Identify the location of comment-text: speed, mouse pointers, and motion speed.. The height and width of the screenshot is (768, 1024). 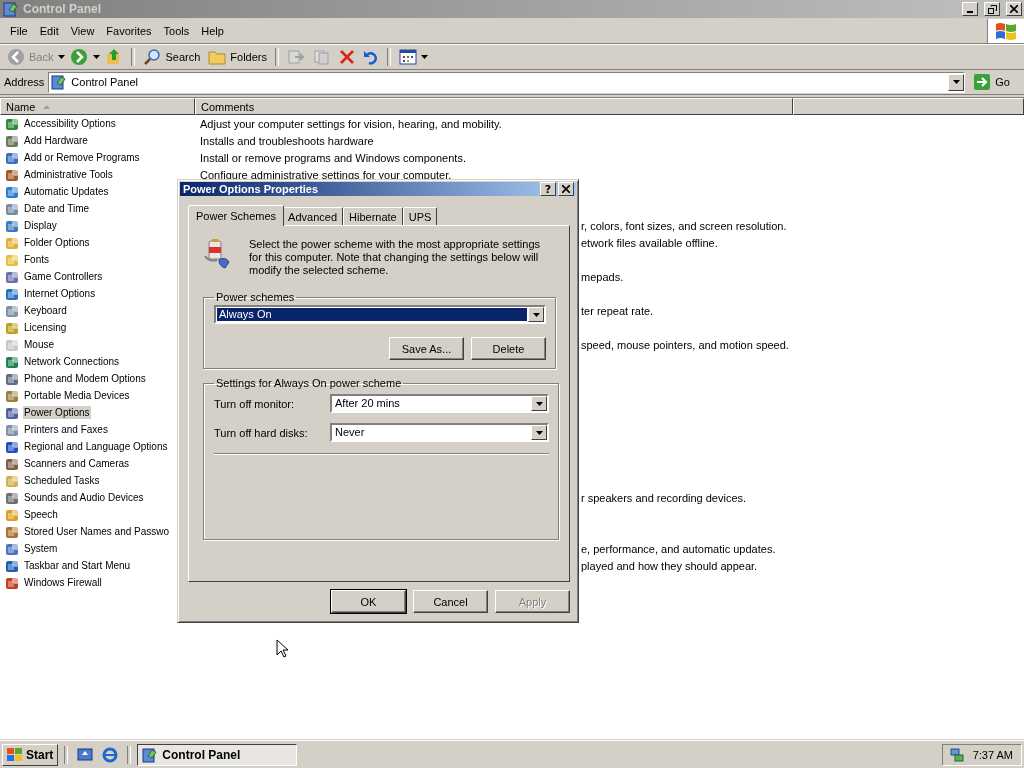
(685, 344).